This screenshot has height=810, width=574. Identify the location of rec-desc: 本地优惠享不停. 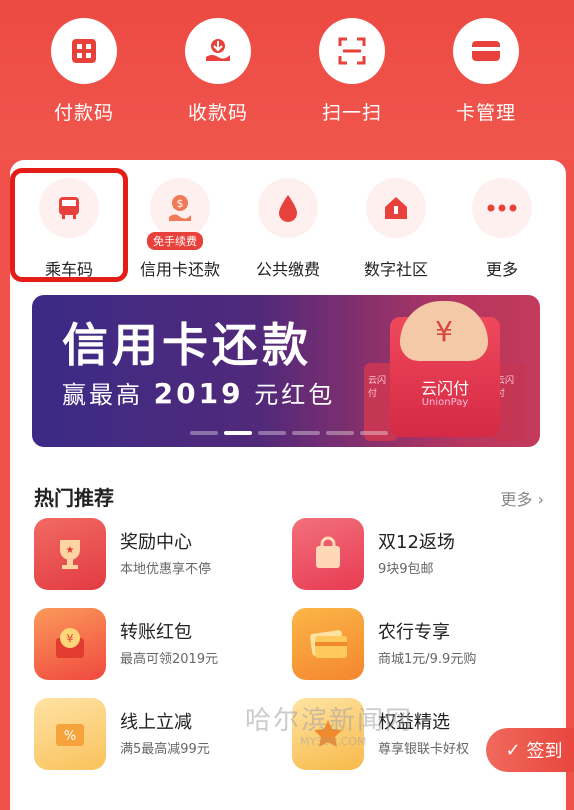
(166, 569).